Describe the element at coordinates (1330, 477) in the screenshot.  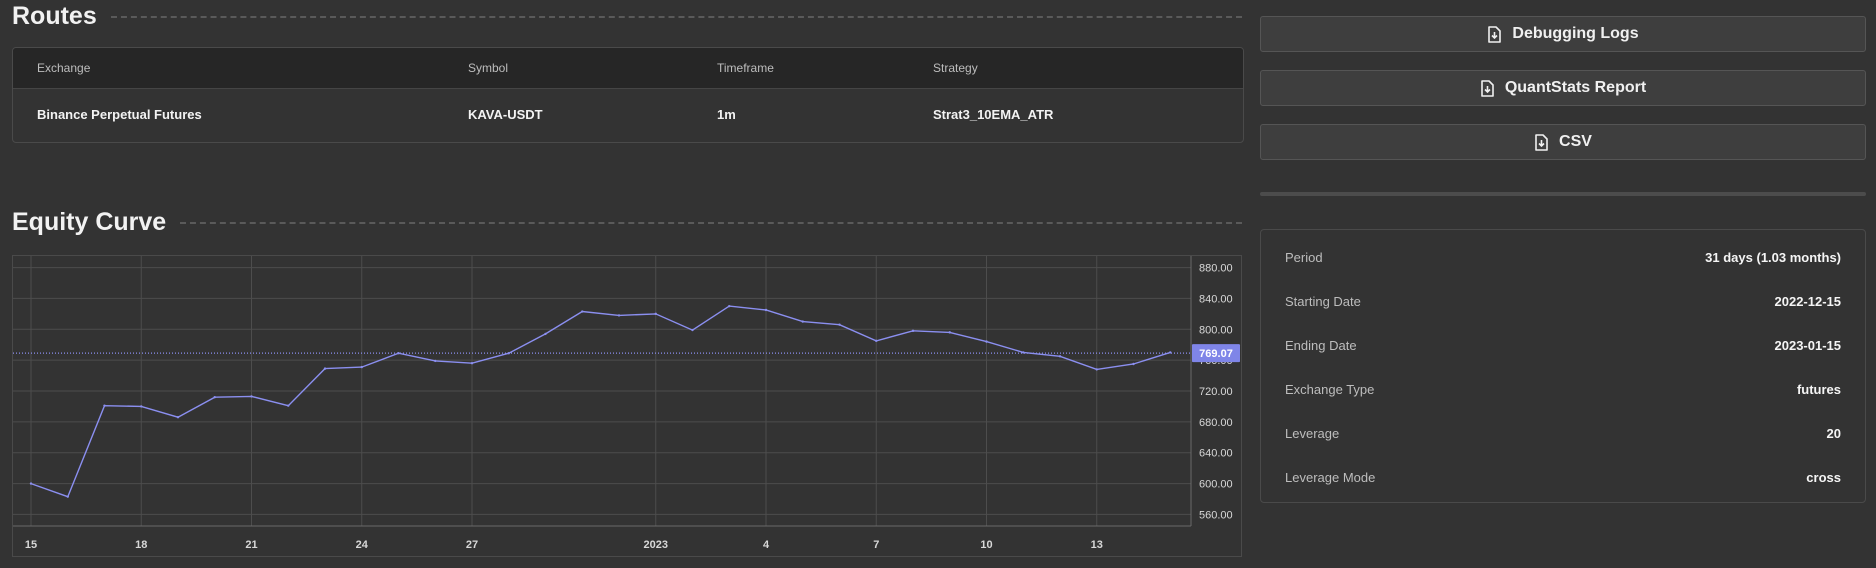
I see `info-label: Leverage Mode` at that location.